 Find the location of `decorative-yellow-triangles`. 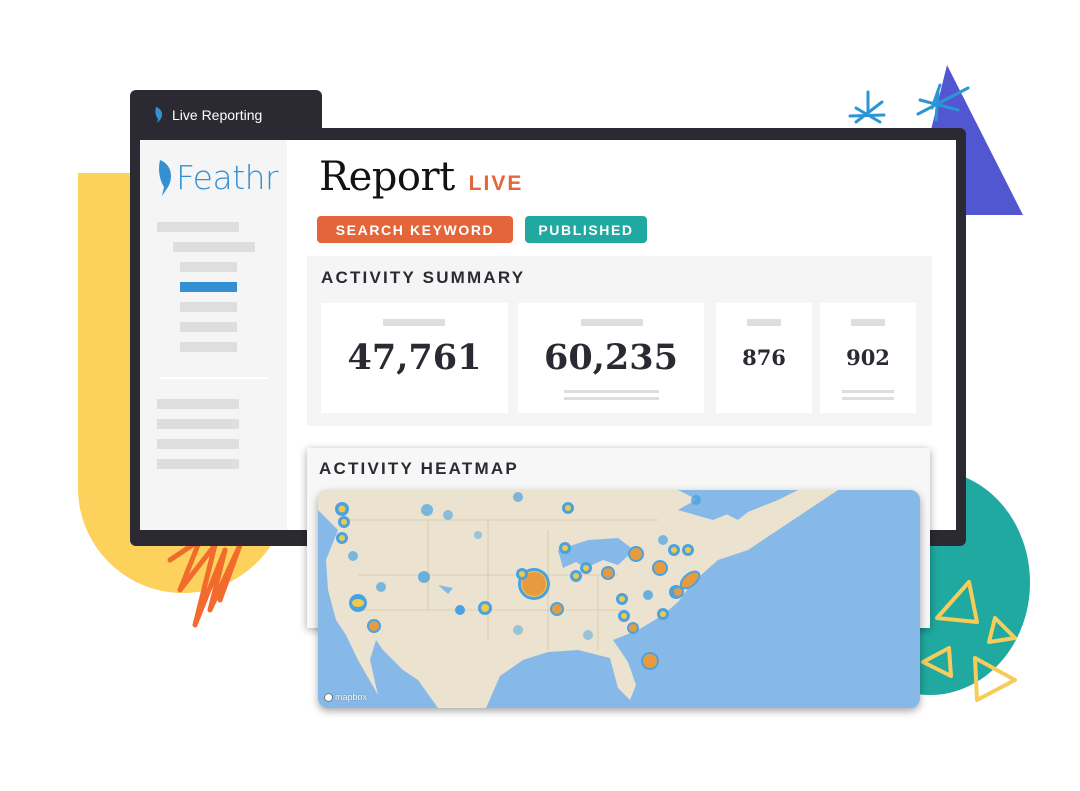

decorative-yellow-triangles is located at coordinates (969, 641).